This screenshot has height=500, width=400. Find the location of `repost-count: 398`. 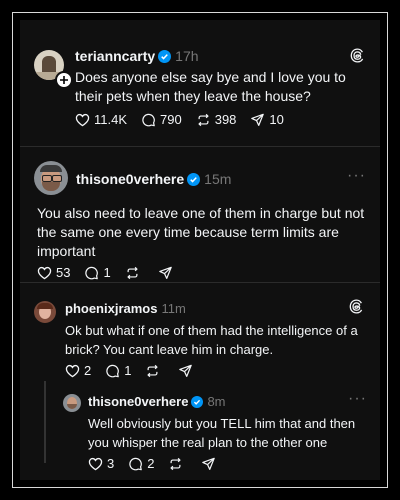

repost-count: 398 is located at coordinates (225, 119).